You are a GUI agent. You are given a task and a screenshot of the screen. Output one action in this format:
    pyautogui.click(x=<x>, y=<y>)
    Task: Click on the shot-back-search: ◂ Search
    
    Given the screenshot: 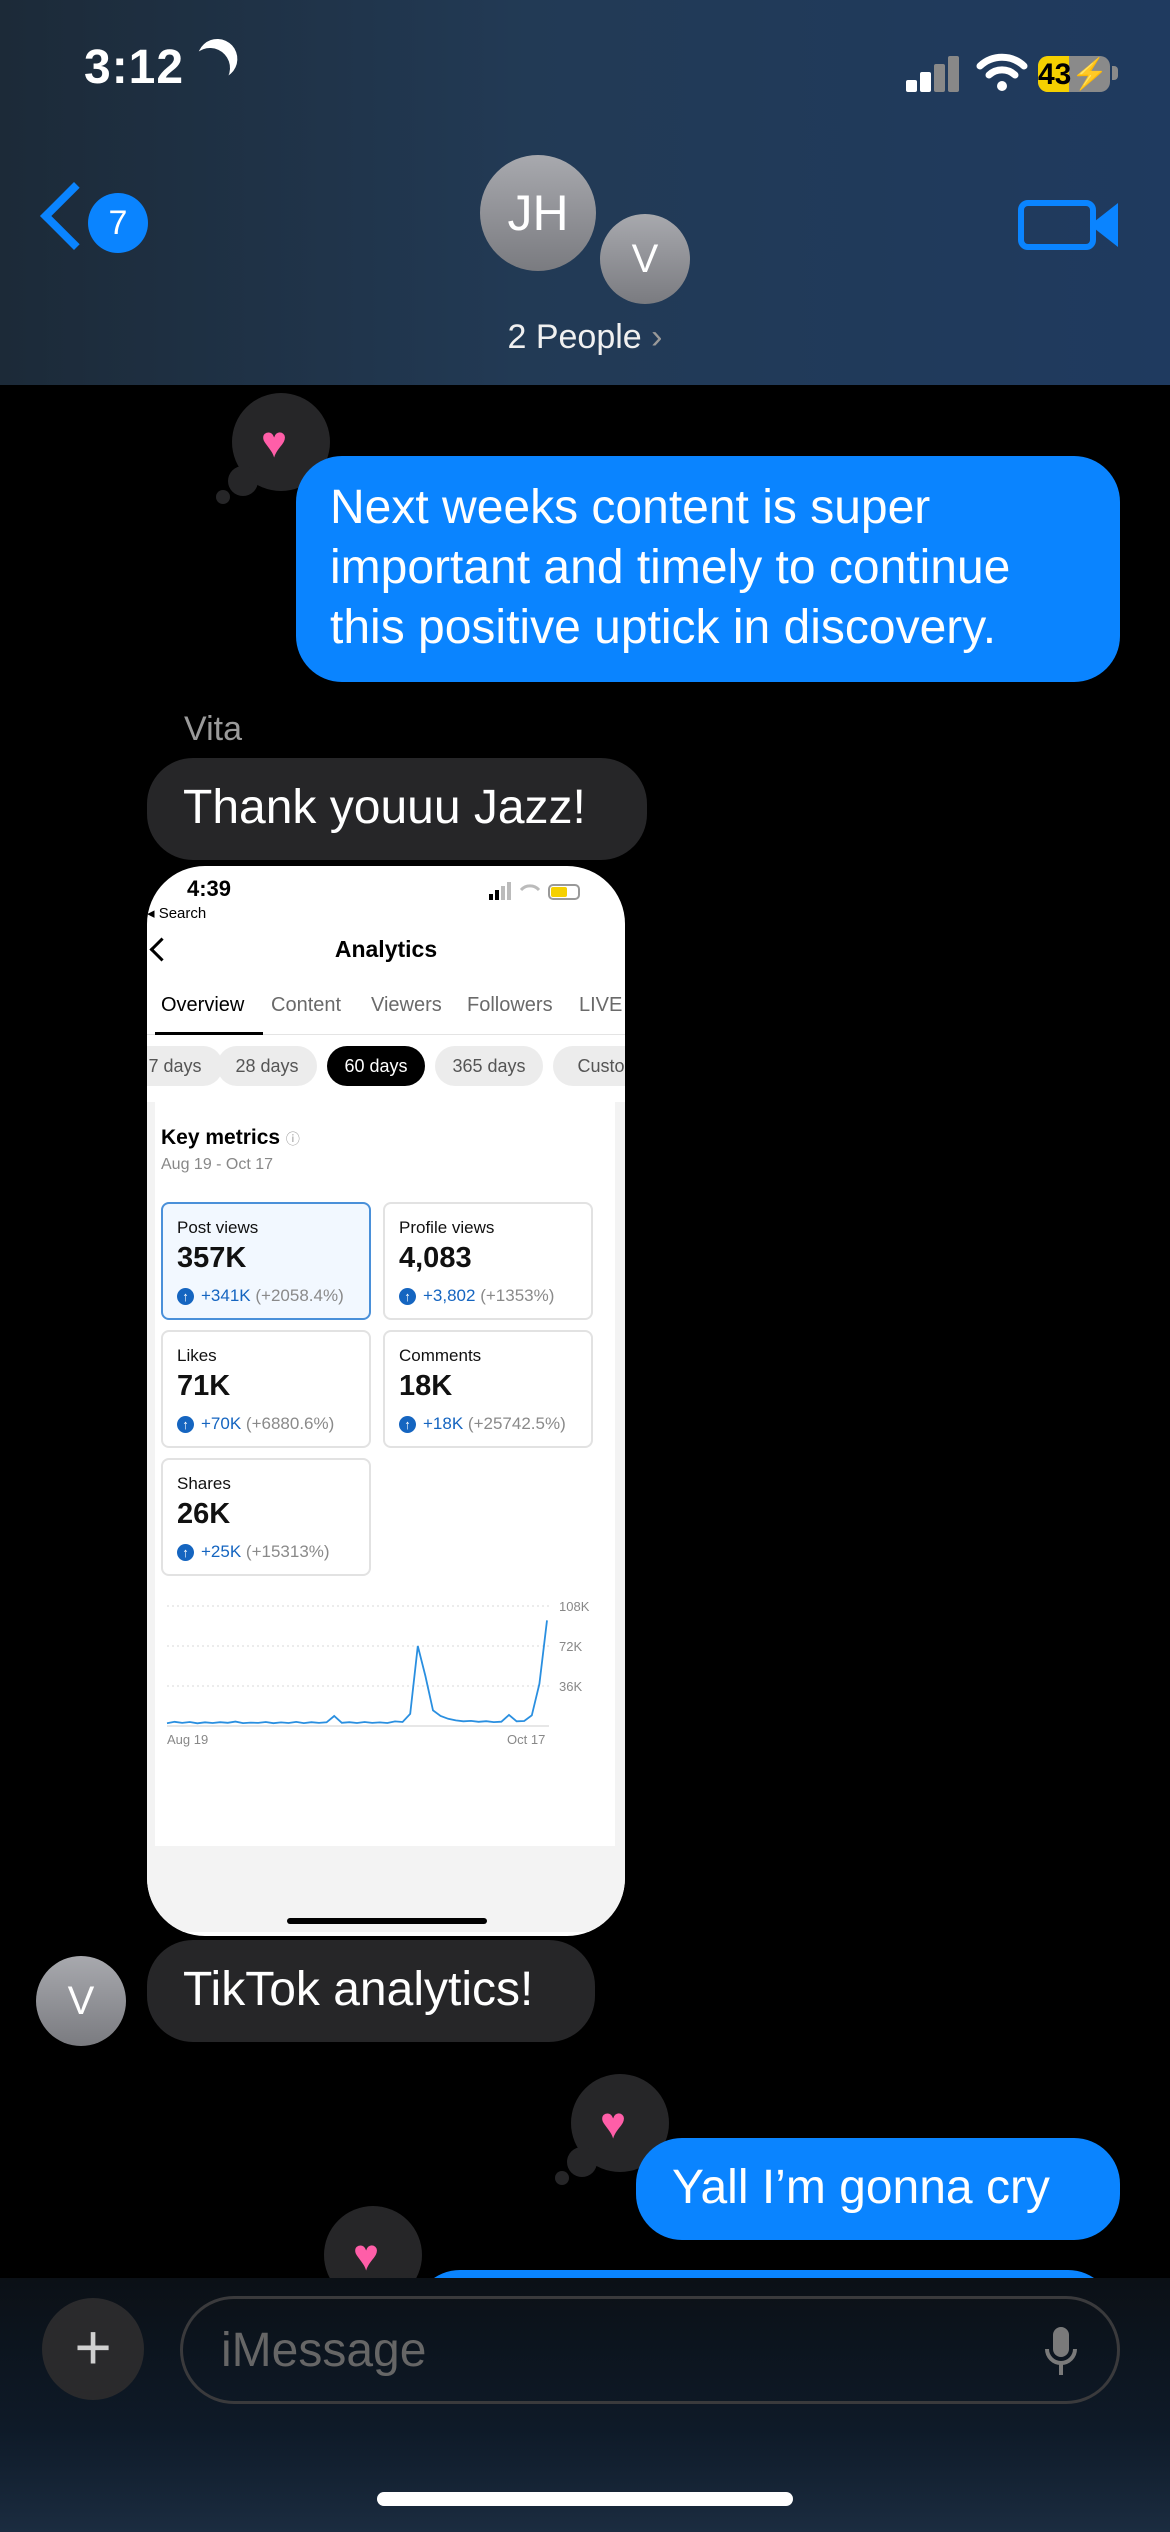 What is the action you would take?
    pyautogui.click(x=177, y=913)
    